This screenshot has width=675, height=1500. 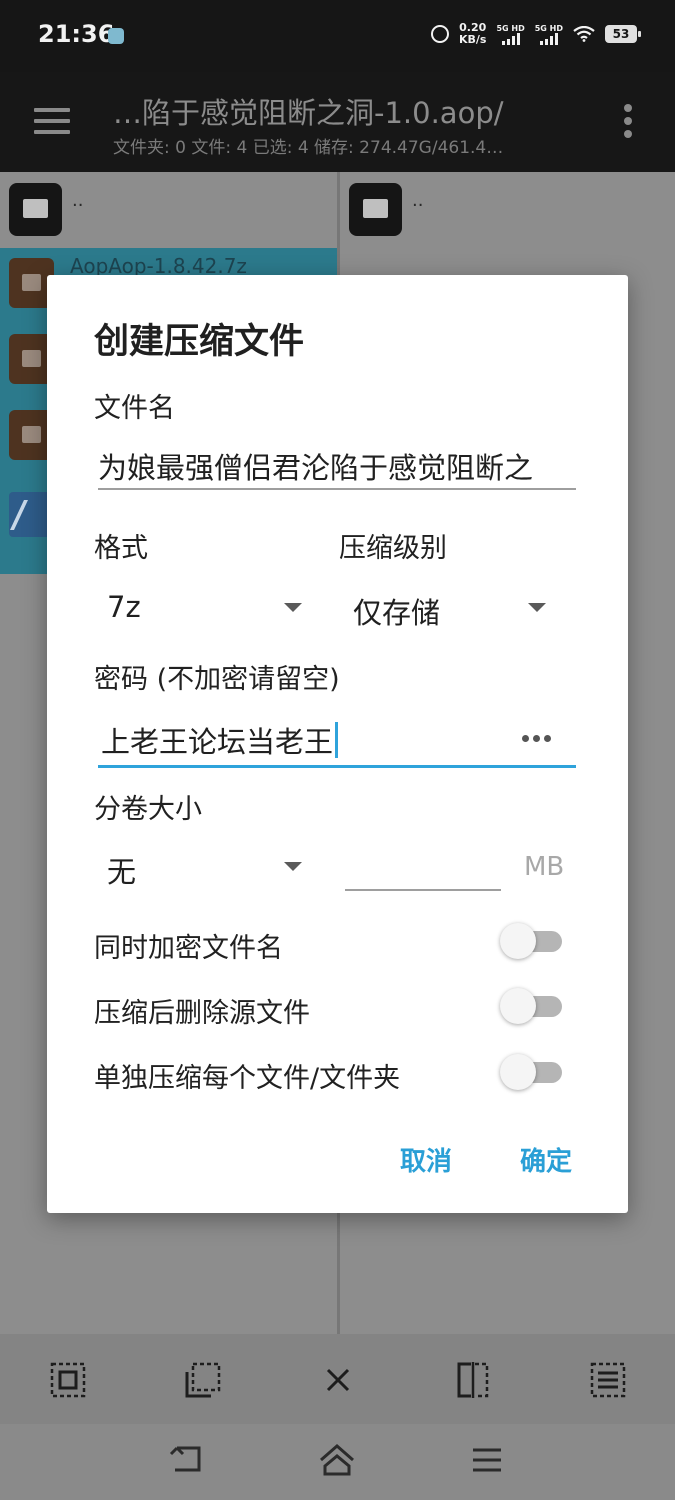 What do you see at coordinates (337, 766) in the screenshot?
I see `password-underline` at bounding box center [337, 766].